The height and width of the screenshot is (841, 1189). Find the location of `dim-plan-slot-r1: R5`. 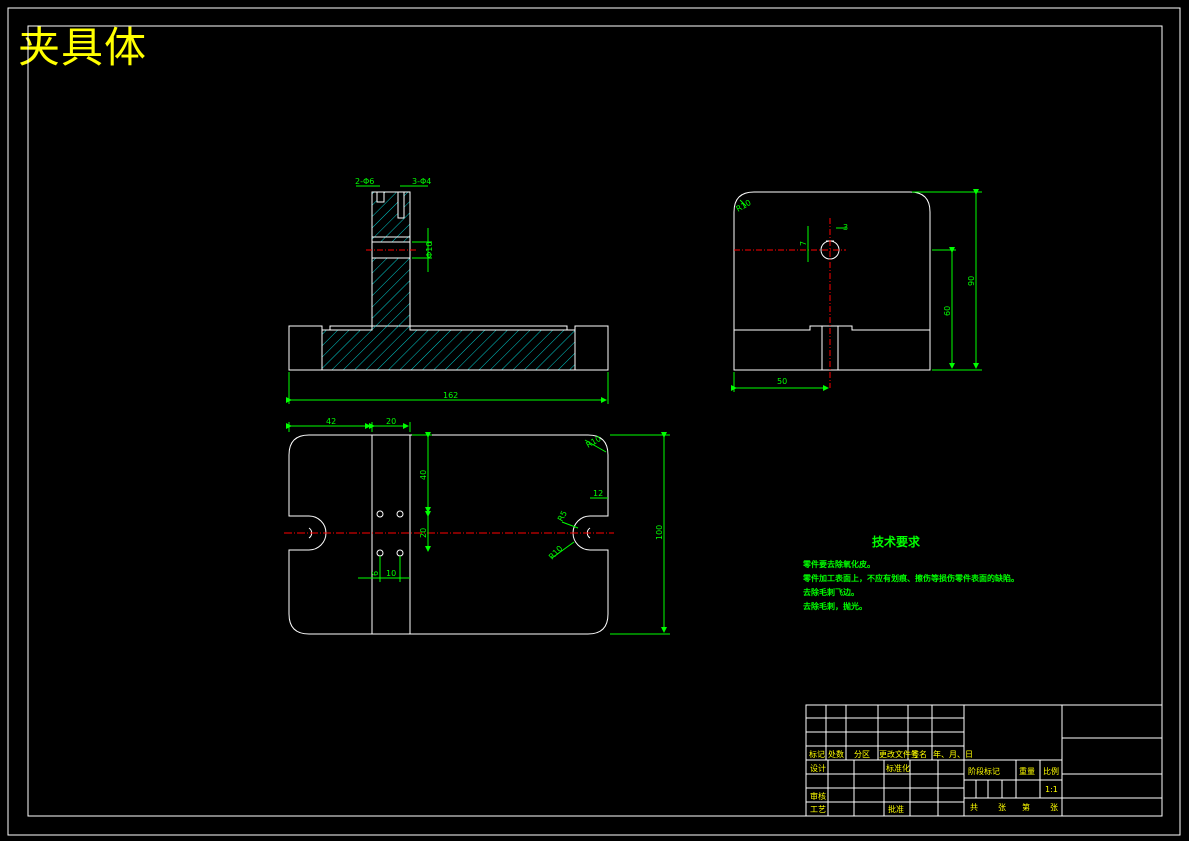

dim-plan-slot-r1: R5 is located at coordinates (562, 516).